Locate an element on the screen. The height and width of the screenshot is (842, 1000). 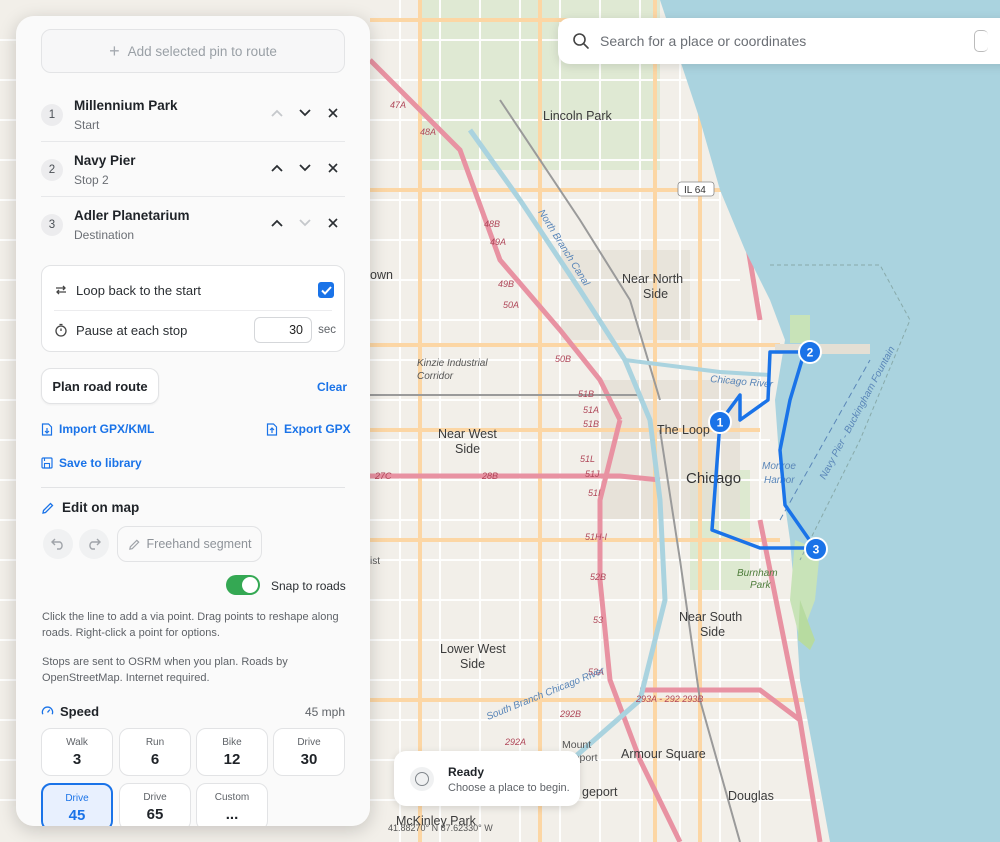
loop-label: Loop back to the start is located at coordinates (139, 290).